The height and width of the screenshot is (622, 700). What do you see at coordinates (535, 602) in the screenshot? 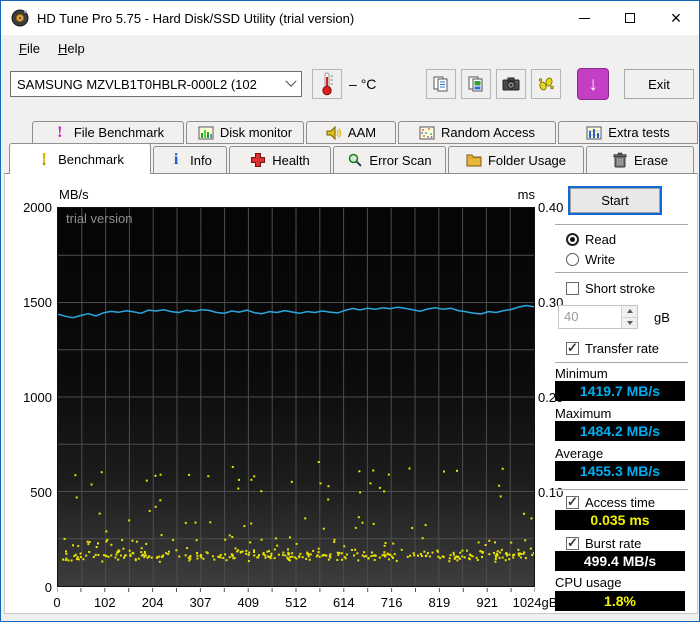
I see `tick-label: 1024gB` at bounding box center [535, 602].